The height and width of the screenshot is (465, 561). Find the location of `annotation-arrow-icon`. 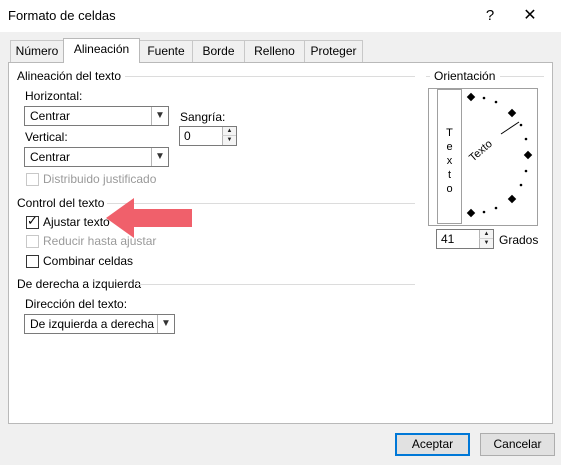

annotation-arrow-icon is located at coordinates (149, 218).